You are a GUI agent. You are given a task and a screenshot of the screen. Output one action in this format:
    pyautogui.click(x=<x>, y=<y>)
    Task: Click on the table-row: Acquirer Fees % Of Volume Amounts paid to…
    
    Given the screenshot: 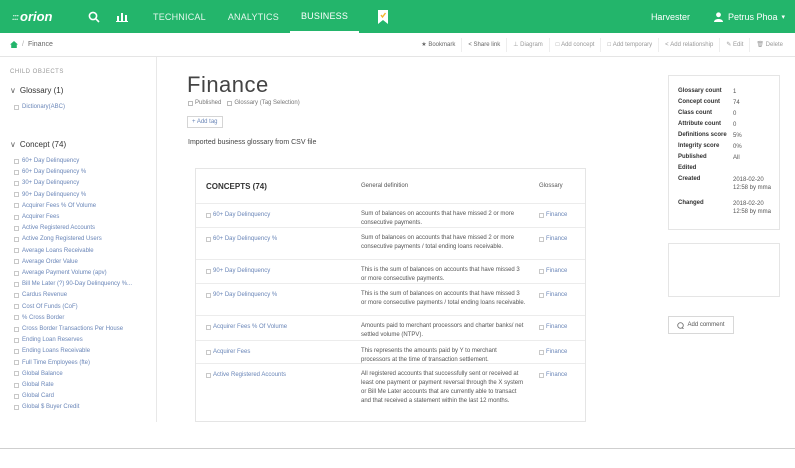 What is the action you would take?
    pyautogui.click(x=390, y=327)
    